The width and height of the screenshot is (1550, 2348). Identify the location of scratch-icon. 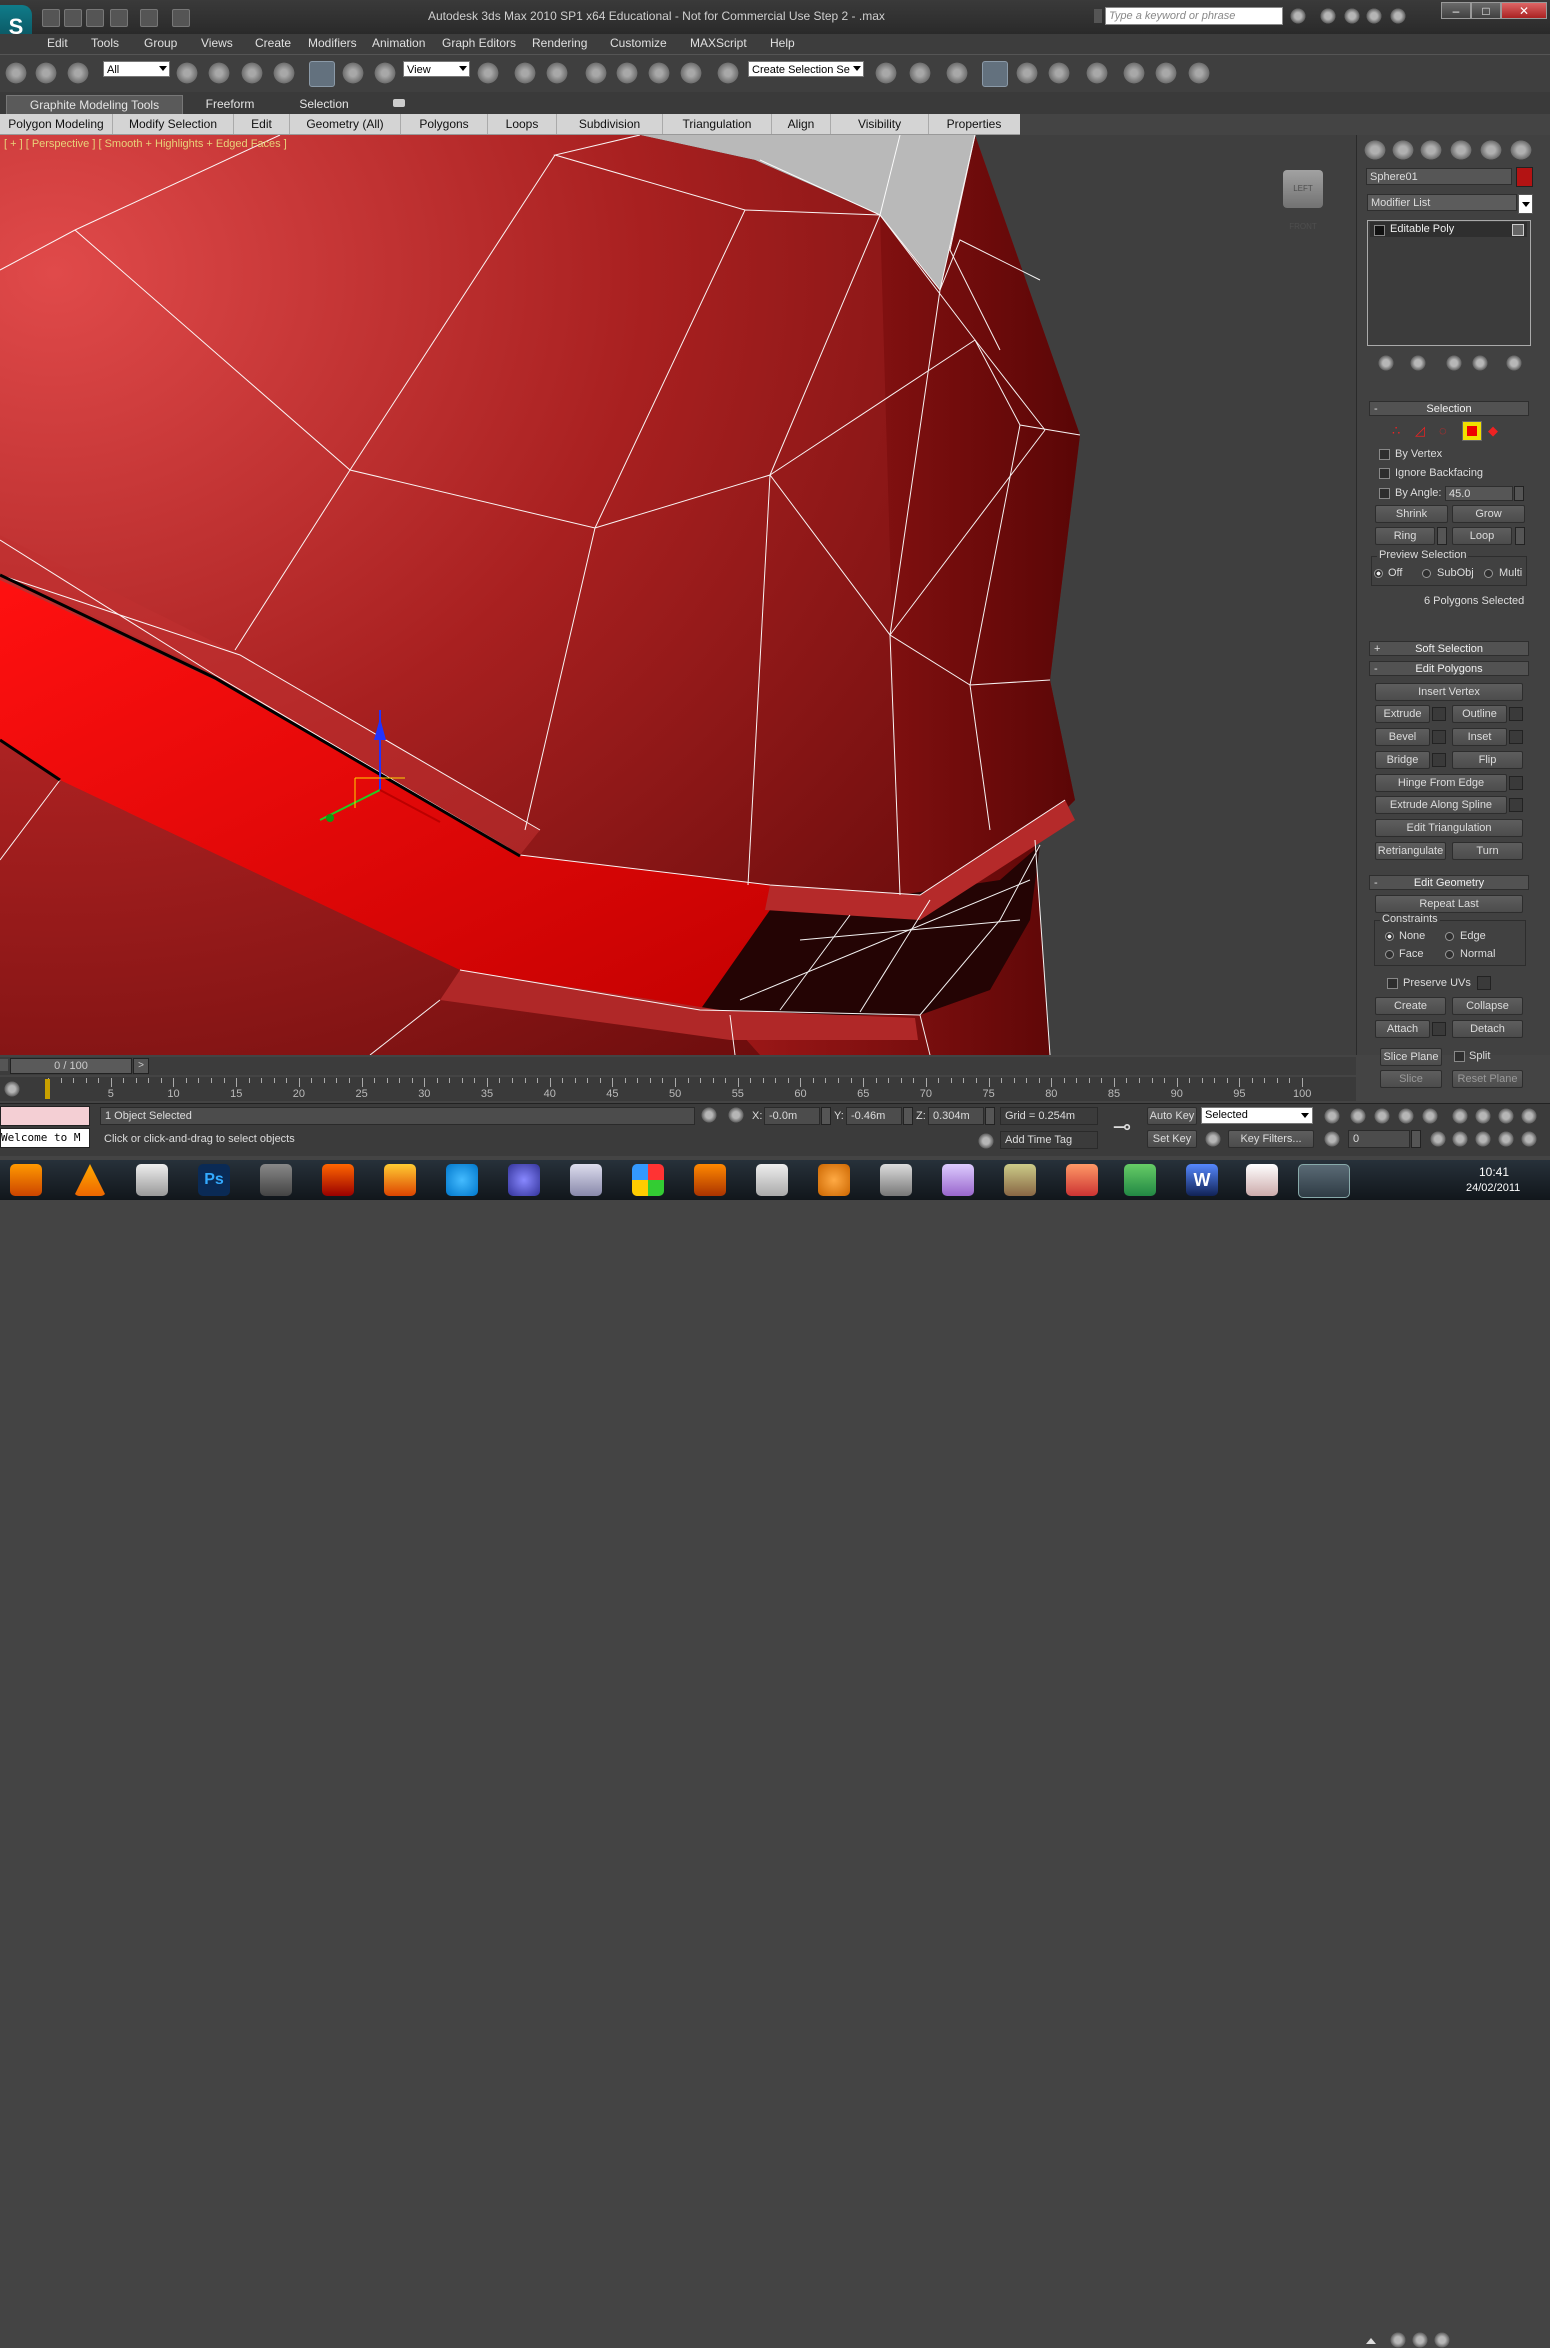
(834, 1180).